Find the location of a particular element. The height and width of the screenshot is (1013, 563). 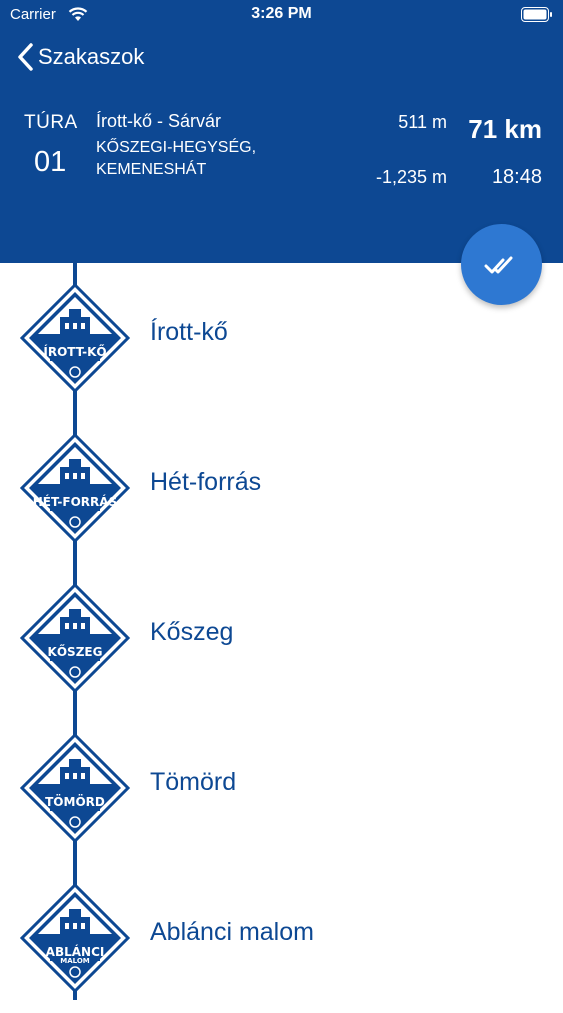

mark-complete-button is located at coordinates (501, 264).